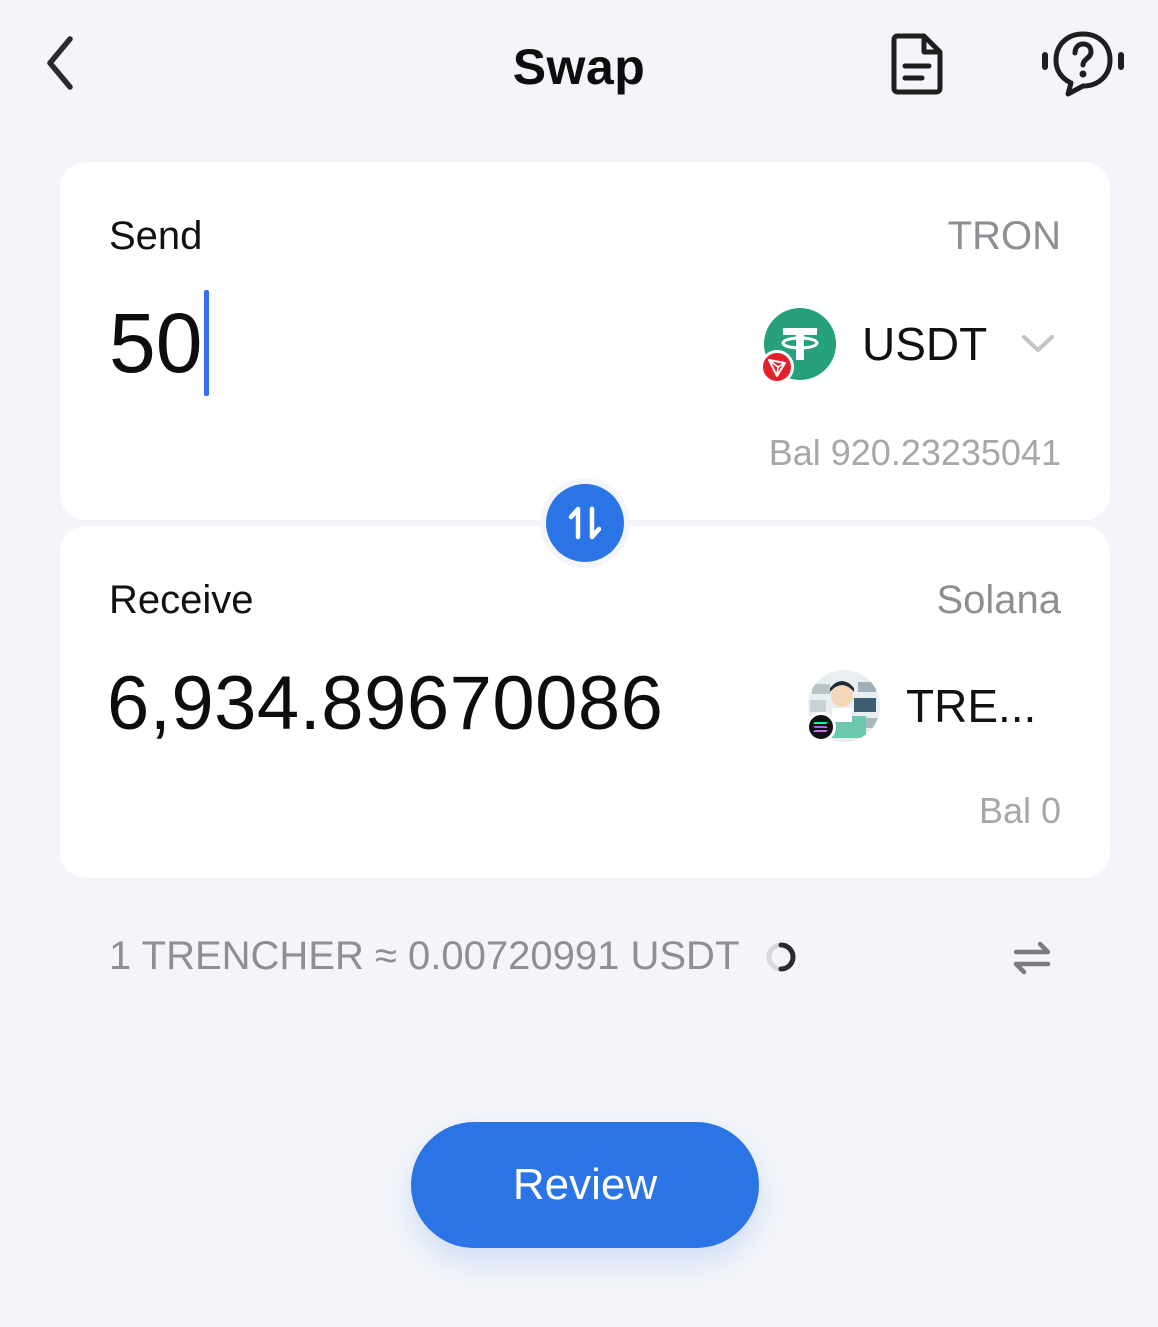 This screenshot has height=1327, width=1158. I want to click on receive-network: Solana, so click(998, 600).